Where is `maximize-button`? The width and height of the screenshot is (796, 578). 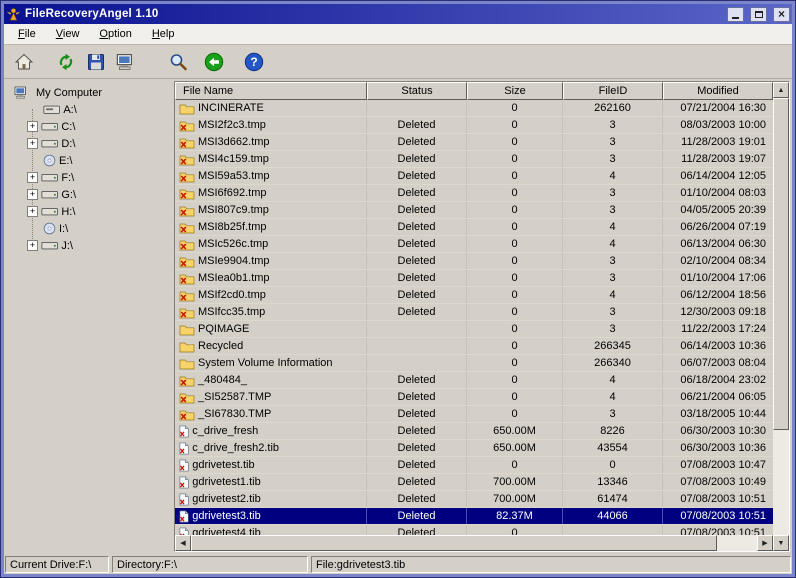 maximize-button is located at coordinates (758, 14).